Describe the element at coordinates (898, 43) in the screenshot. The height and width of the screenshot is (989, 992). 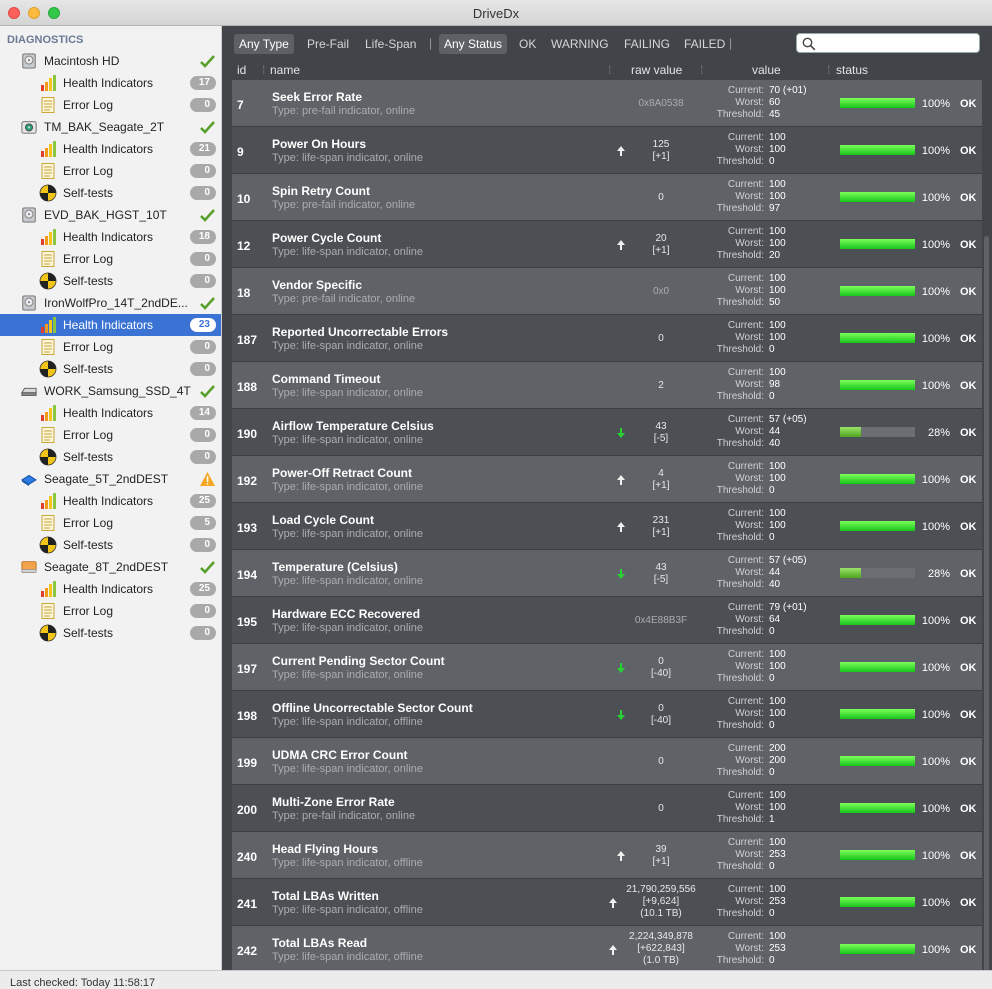
I see `search-input` at that location.